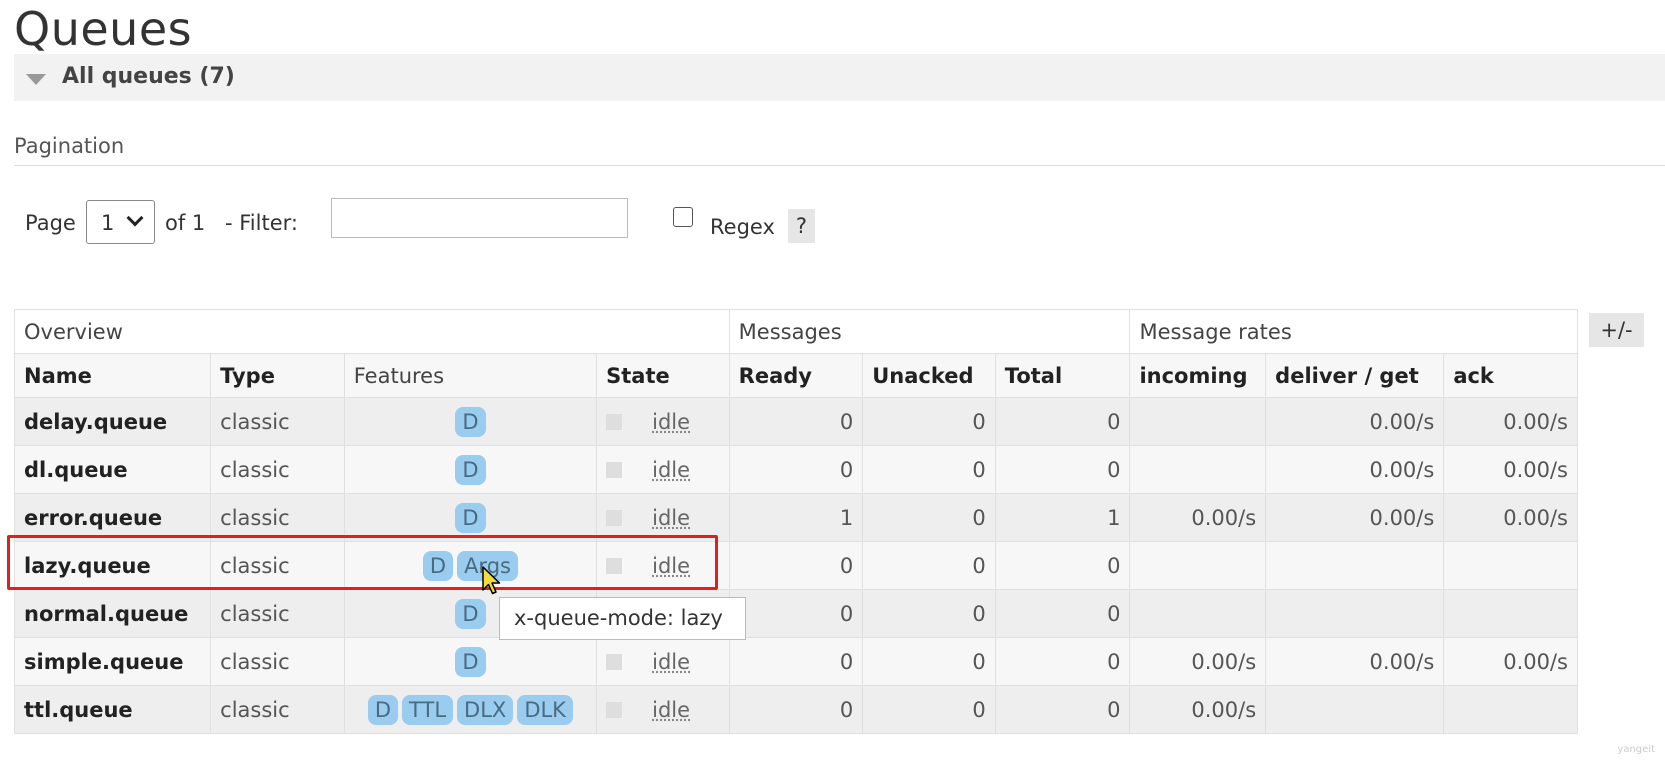 The width and height of the screenshot is (1665, 763). I want to click on table-row: normal.queueclassicDidle000, so click(795, 613).